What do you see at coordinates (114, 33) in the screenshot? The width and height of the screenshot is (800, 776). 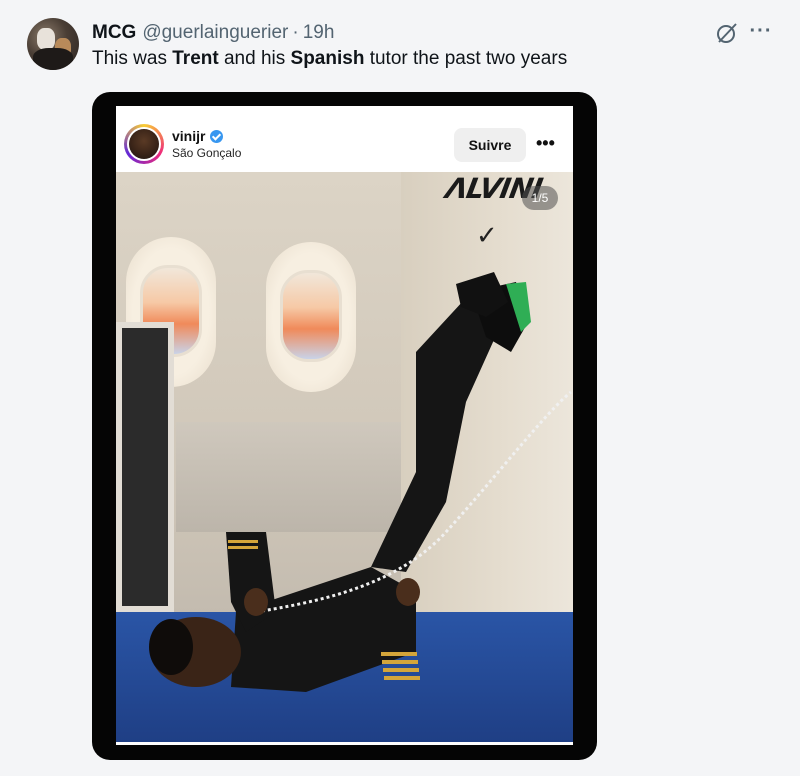 I see `author-name: MCG` at bounding box center [114, 33].